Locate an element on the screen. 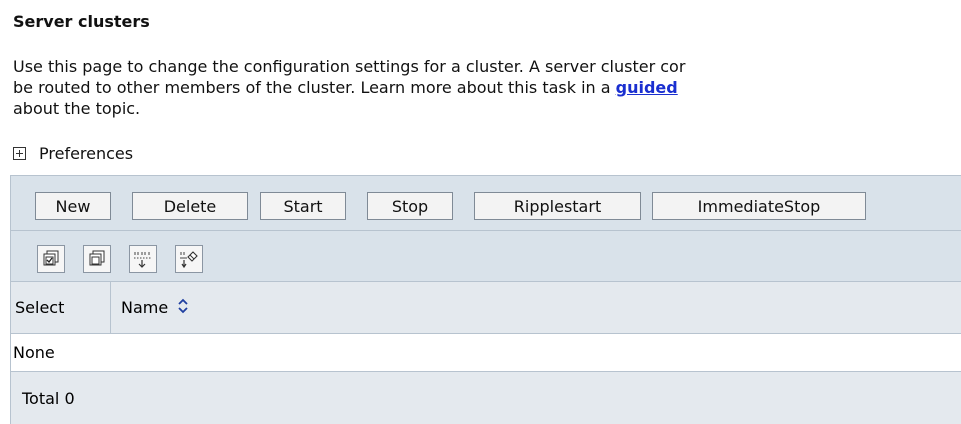  preferences-label: Preferences is located at coordinates (86, 153).